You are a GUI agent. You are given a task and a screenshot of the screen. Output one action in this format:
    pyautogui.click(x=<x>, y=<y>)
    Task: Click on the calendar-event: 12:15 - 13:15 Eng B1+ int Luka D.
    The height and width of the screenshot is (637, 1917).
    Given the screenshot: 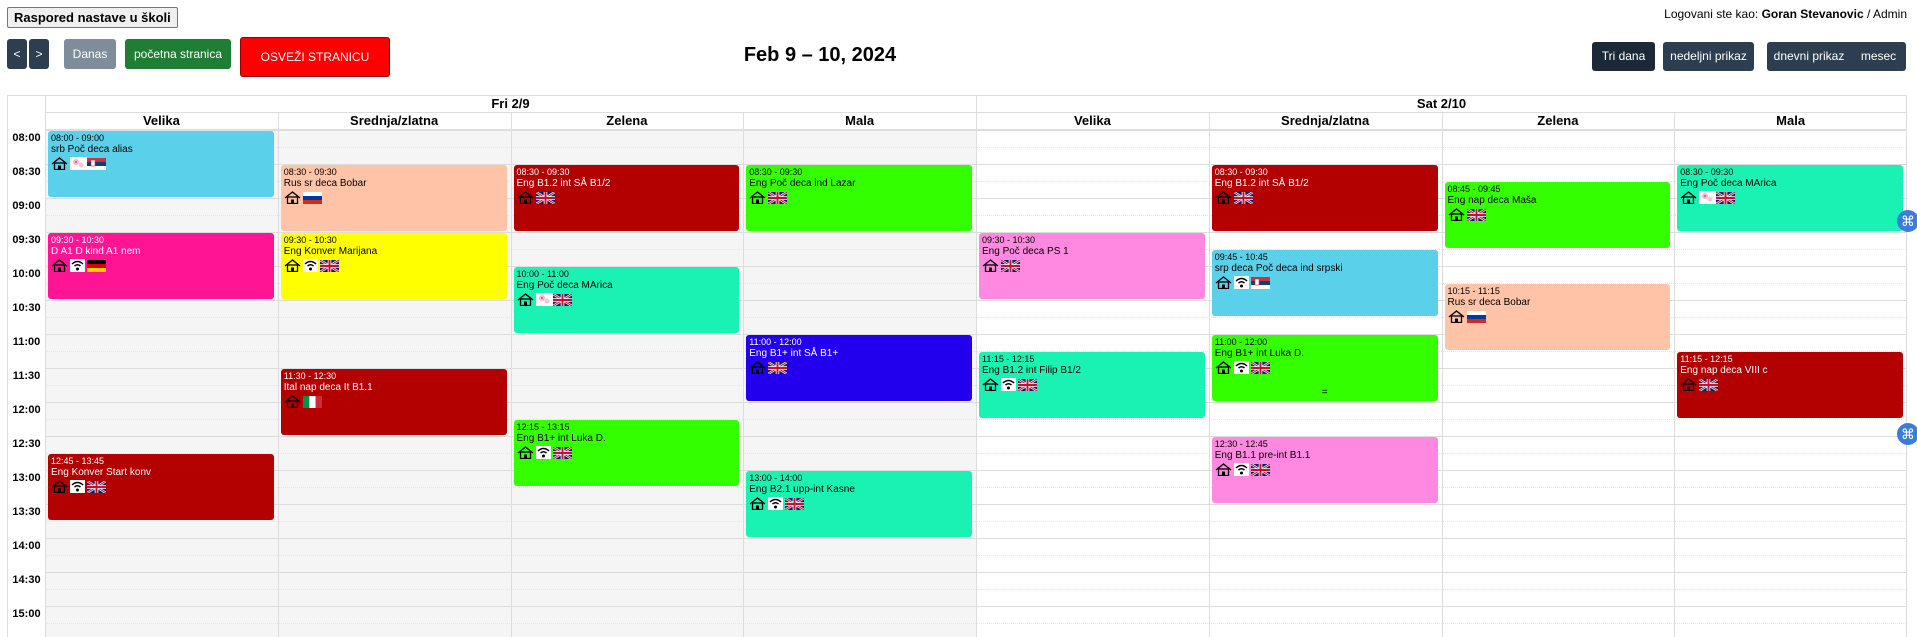 What is the action you would take?
    pyautogui.click(x=626, y=453)
    